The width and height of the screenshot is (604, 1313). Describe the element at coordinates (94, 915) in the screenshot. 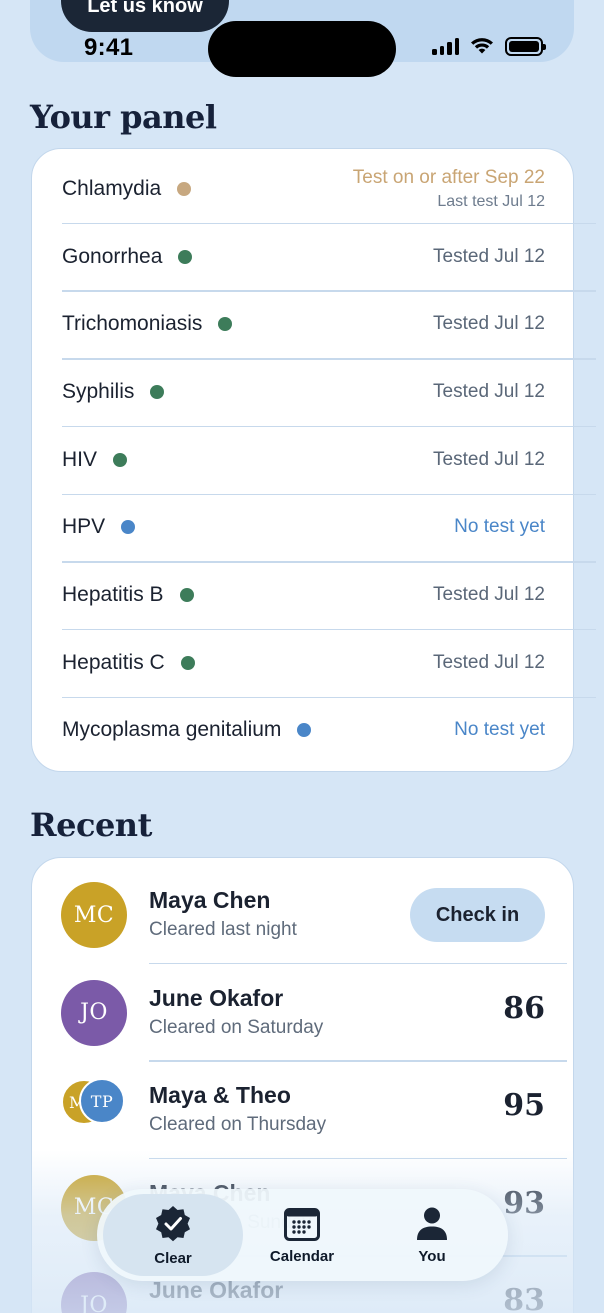

I see `avatar: MC` at that location.